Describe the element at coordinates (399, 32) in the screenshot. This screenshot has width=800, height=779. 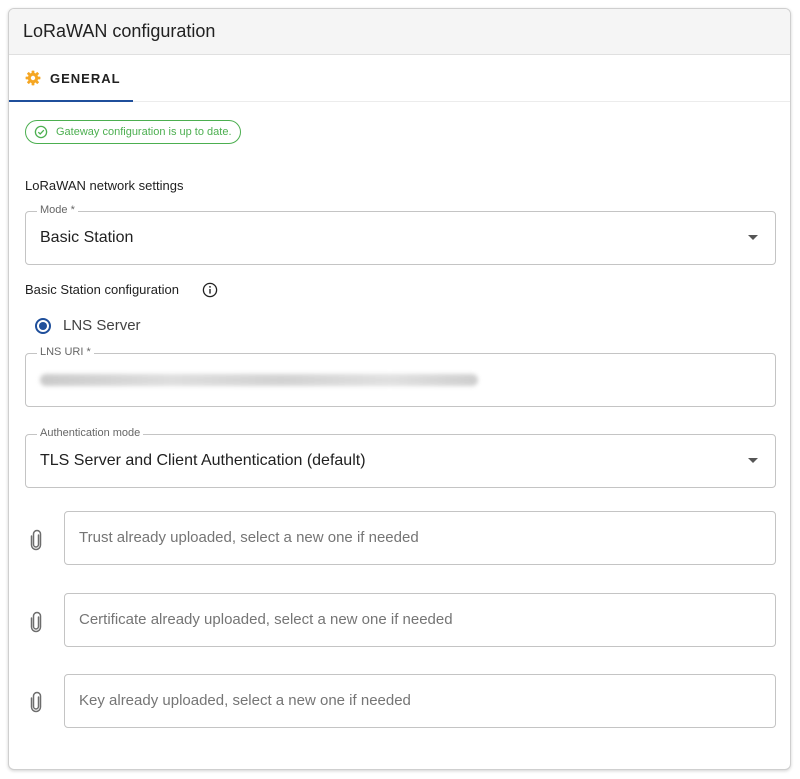
I see `card-header: LoRaWAN configuration` at that location.